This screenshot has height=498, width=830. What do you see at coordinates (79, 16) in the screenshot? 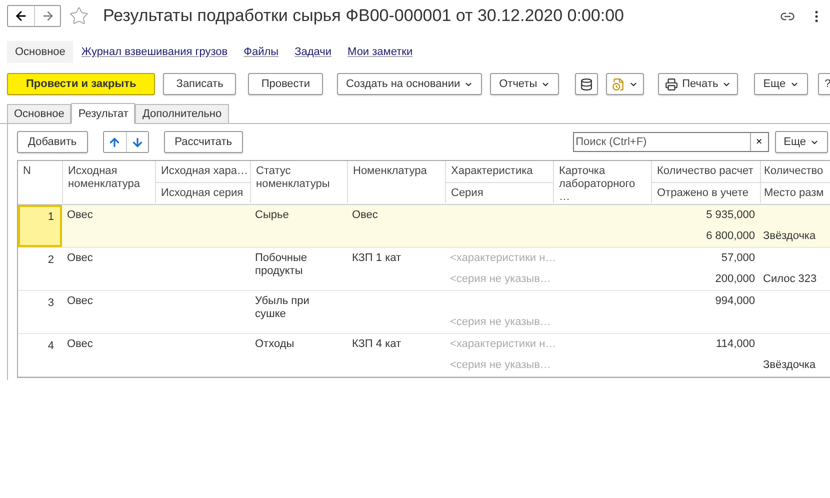
I see `star-icon` at bounding box center [79, 16].